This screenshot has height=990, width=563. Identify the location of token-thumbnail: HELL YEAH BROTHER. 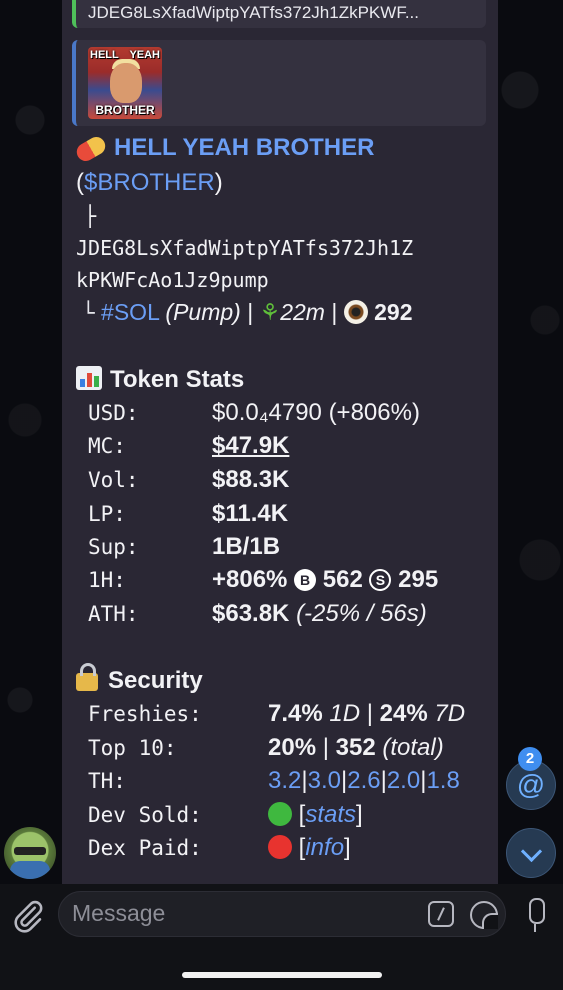
(125, 83).